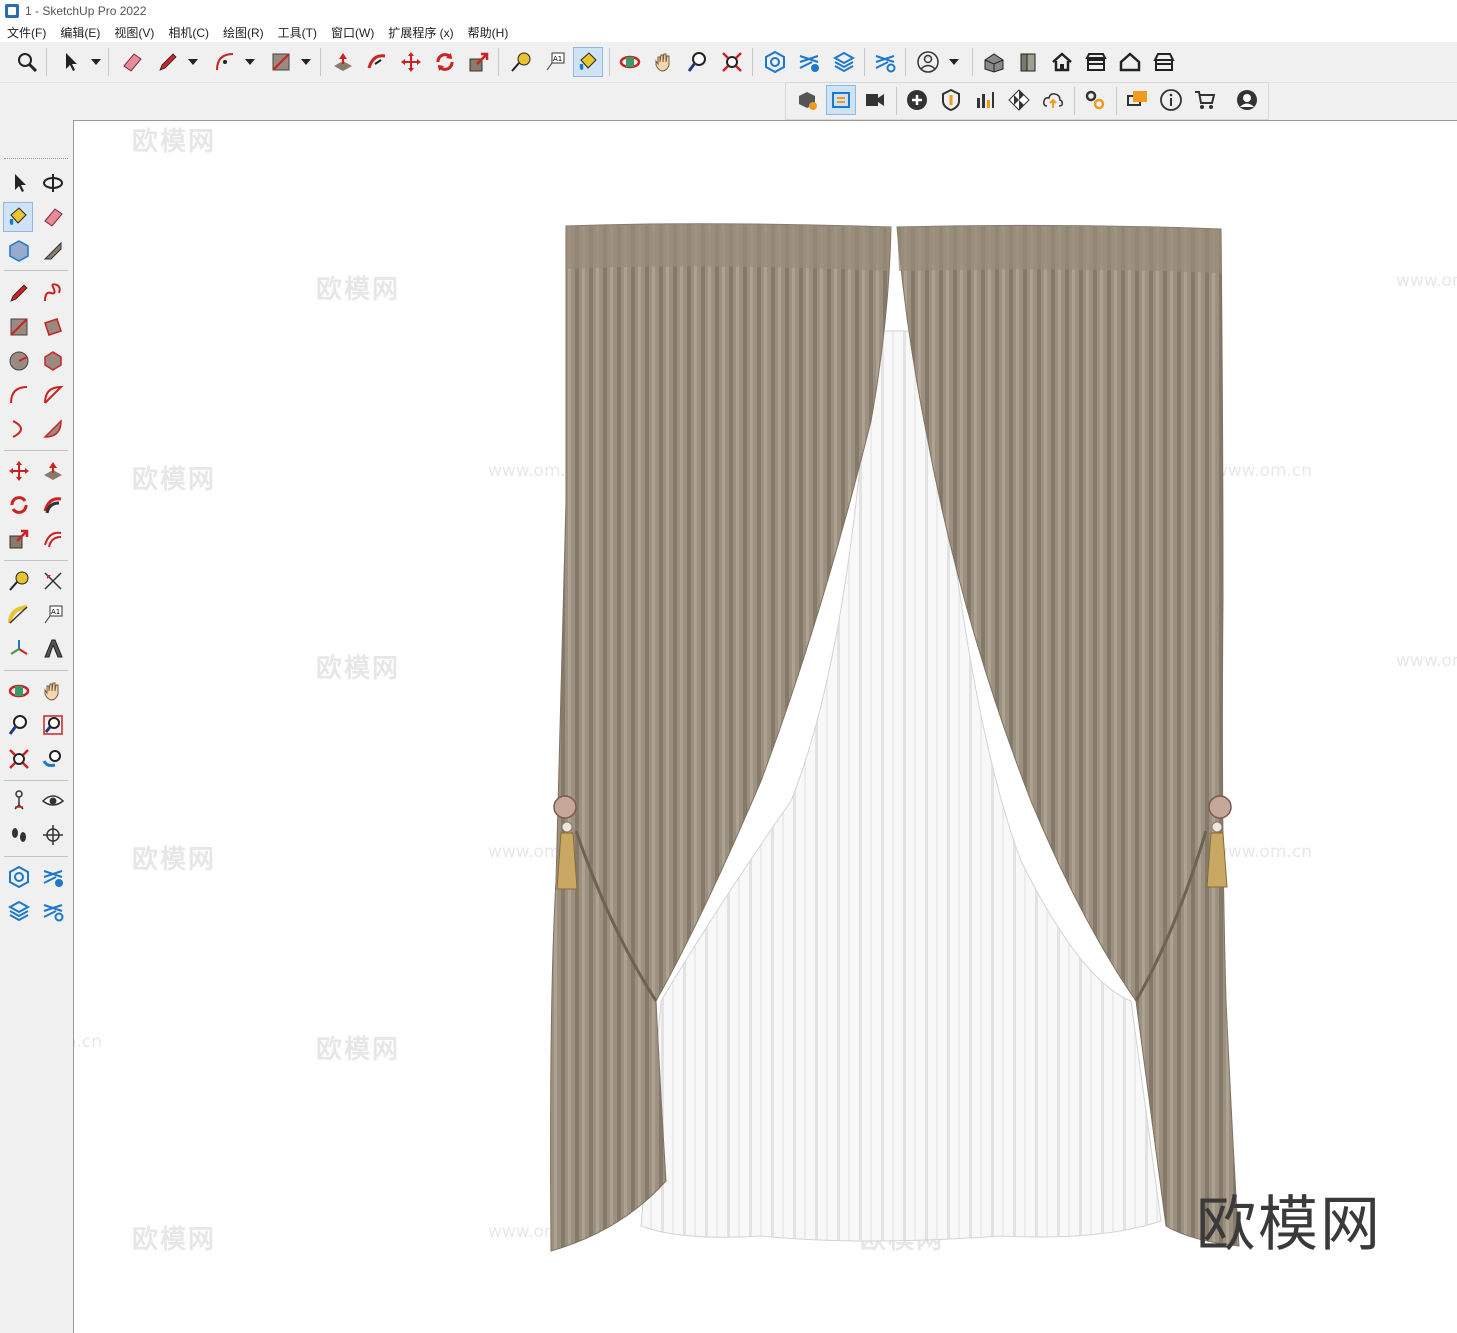 Image resolution: width=1457 pixels, height=1333 pixels. Describe the element at coordinates (1164, 62) in the screenshot. I see `garage-view-icon` at that location.